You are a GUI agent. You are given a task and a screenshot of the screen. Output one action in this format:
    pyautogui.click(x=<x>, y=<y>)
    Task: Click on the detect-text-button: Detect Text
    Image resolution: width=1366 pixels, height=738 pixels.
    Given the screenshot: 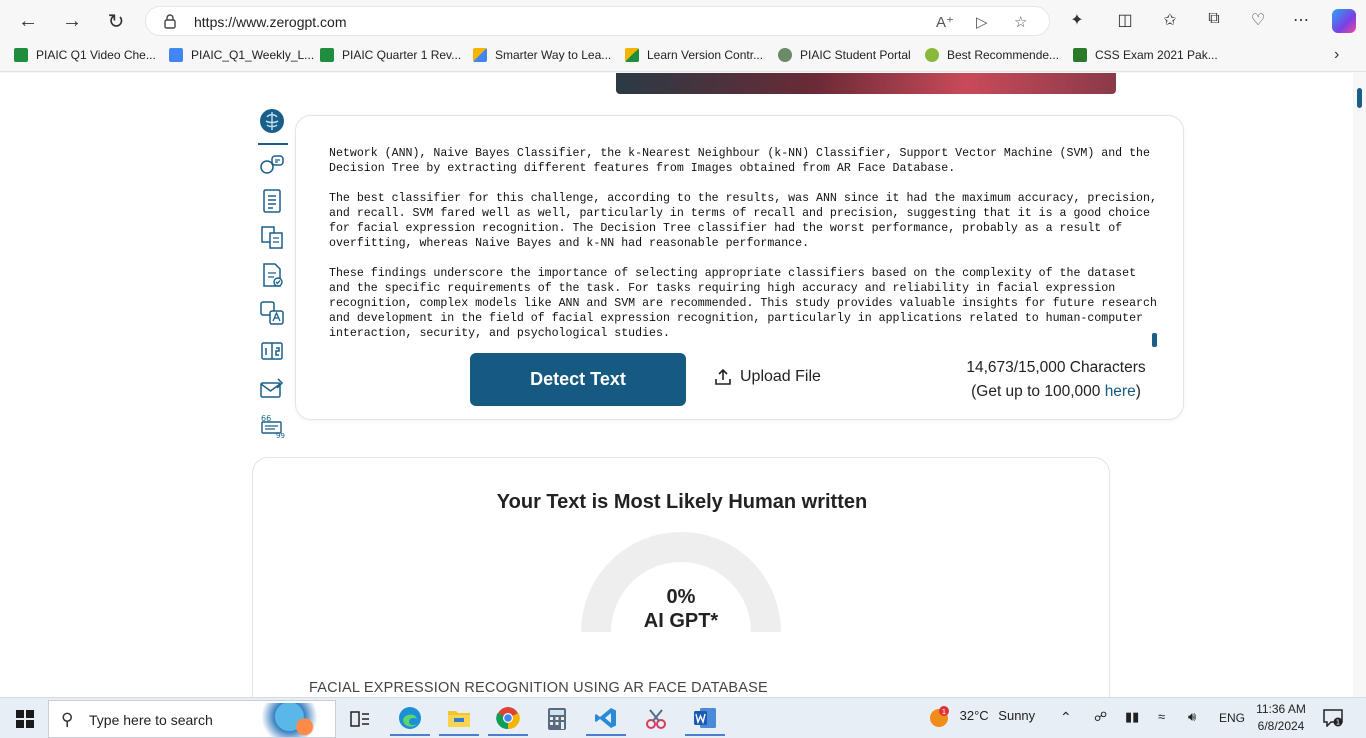 What is the action you would take?
    pyautogui.click(x=578, y=379)
    